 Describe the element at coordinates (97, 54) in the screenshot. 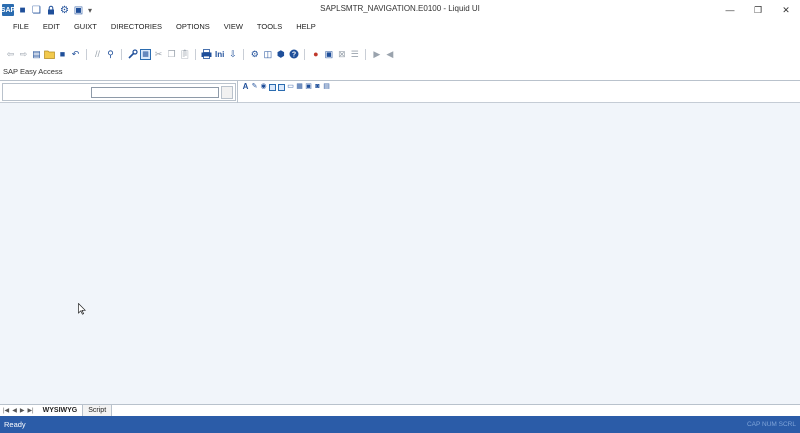

I see `comment-icon: //` at that location.